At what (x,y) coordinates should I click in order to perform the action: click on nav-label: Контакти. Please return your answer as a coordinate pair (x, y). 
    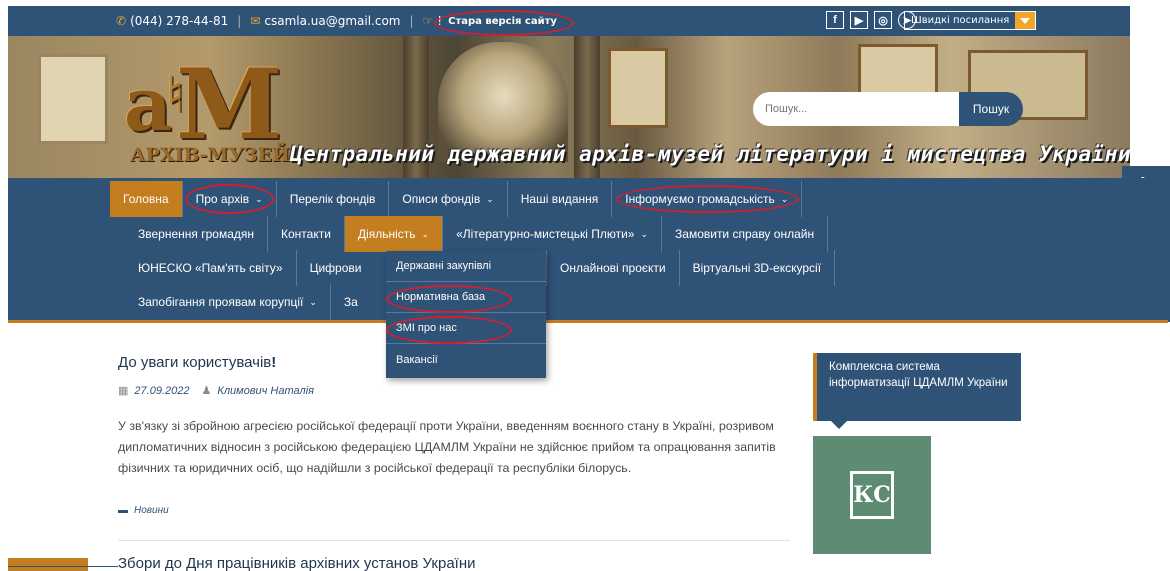
    Looking at the image, I should click on (306, 234).